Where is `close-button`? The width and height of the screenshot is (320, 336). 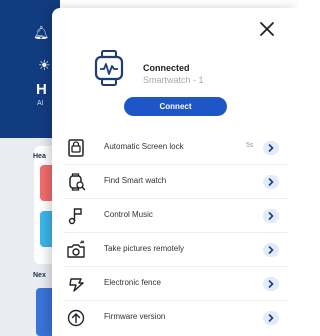 close-button is located at coordinates (267, 29).